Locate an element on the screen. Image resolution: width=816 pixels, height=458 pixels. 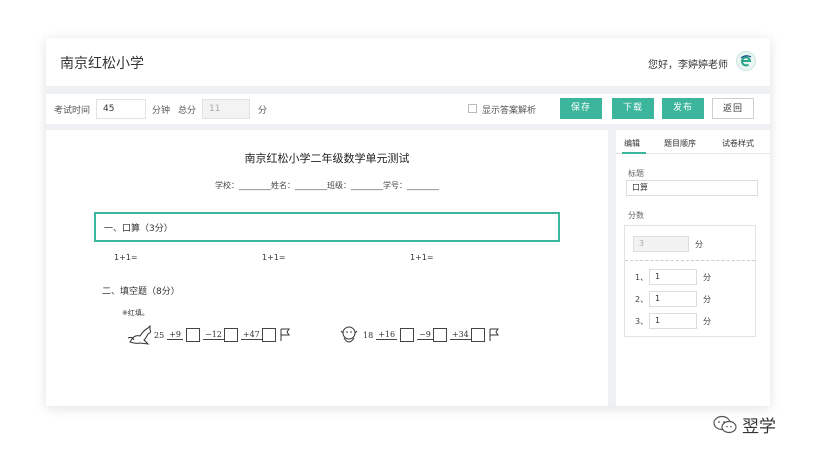
tab-paper-style: 试卷样式 is located at coordinates (738, 143).